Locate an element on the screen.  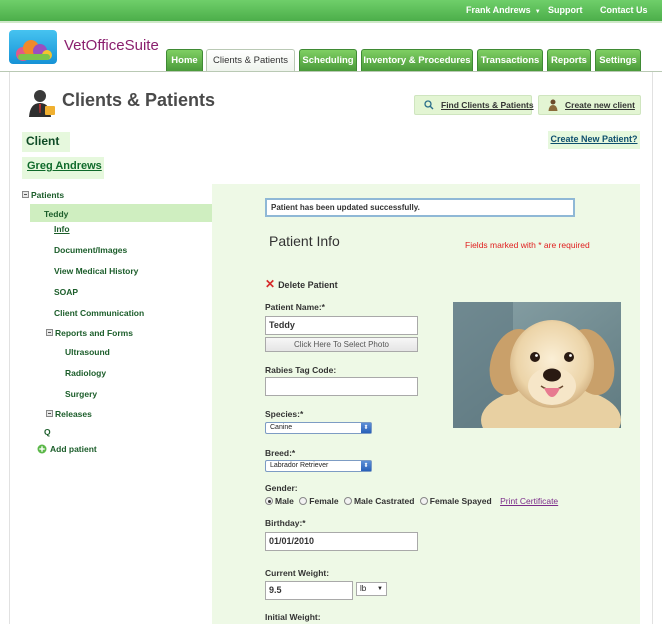
create-new-patient-link: Create New Patient? is located at coordinates (594, 140).